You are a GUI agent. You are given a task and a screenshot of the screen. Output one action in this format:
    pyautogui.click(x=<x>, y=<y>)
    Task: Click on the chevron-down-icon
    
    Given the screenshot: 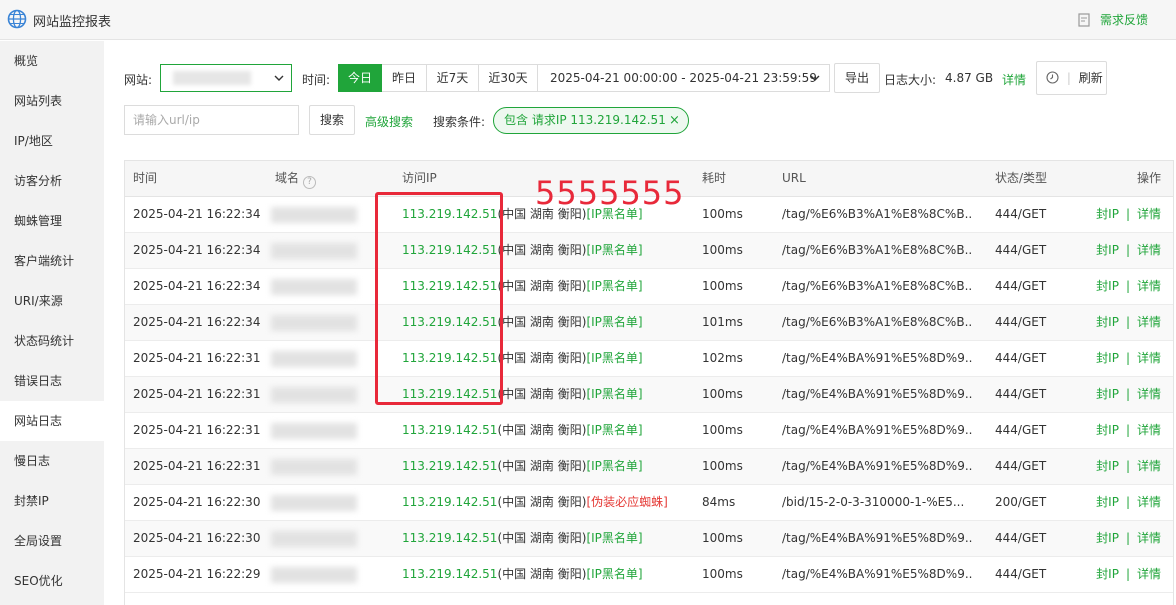 What is the action you would take?
    pyautogui.click(x=815, y=78)
    